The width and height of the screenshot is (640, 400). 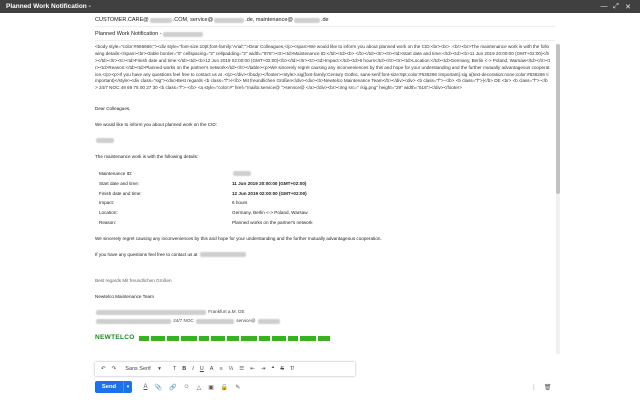 I want to click on table-row: Maintenance ID:, so click(x=206, y=175).